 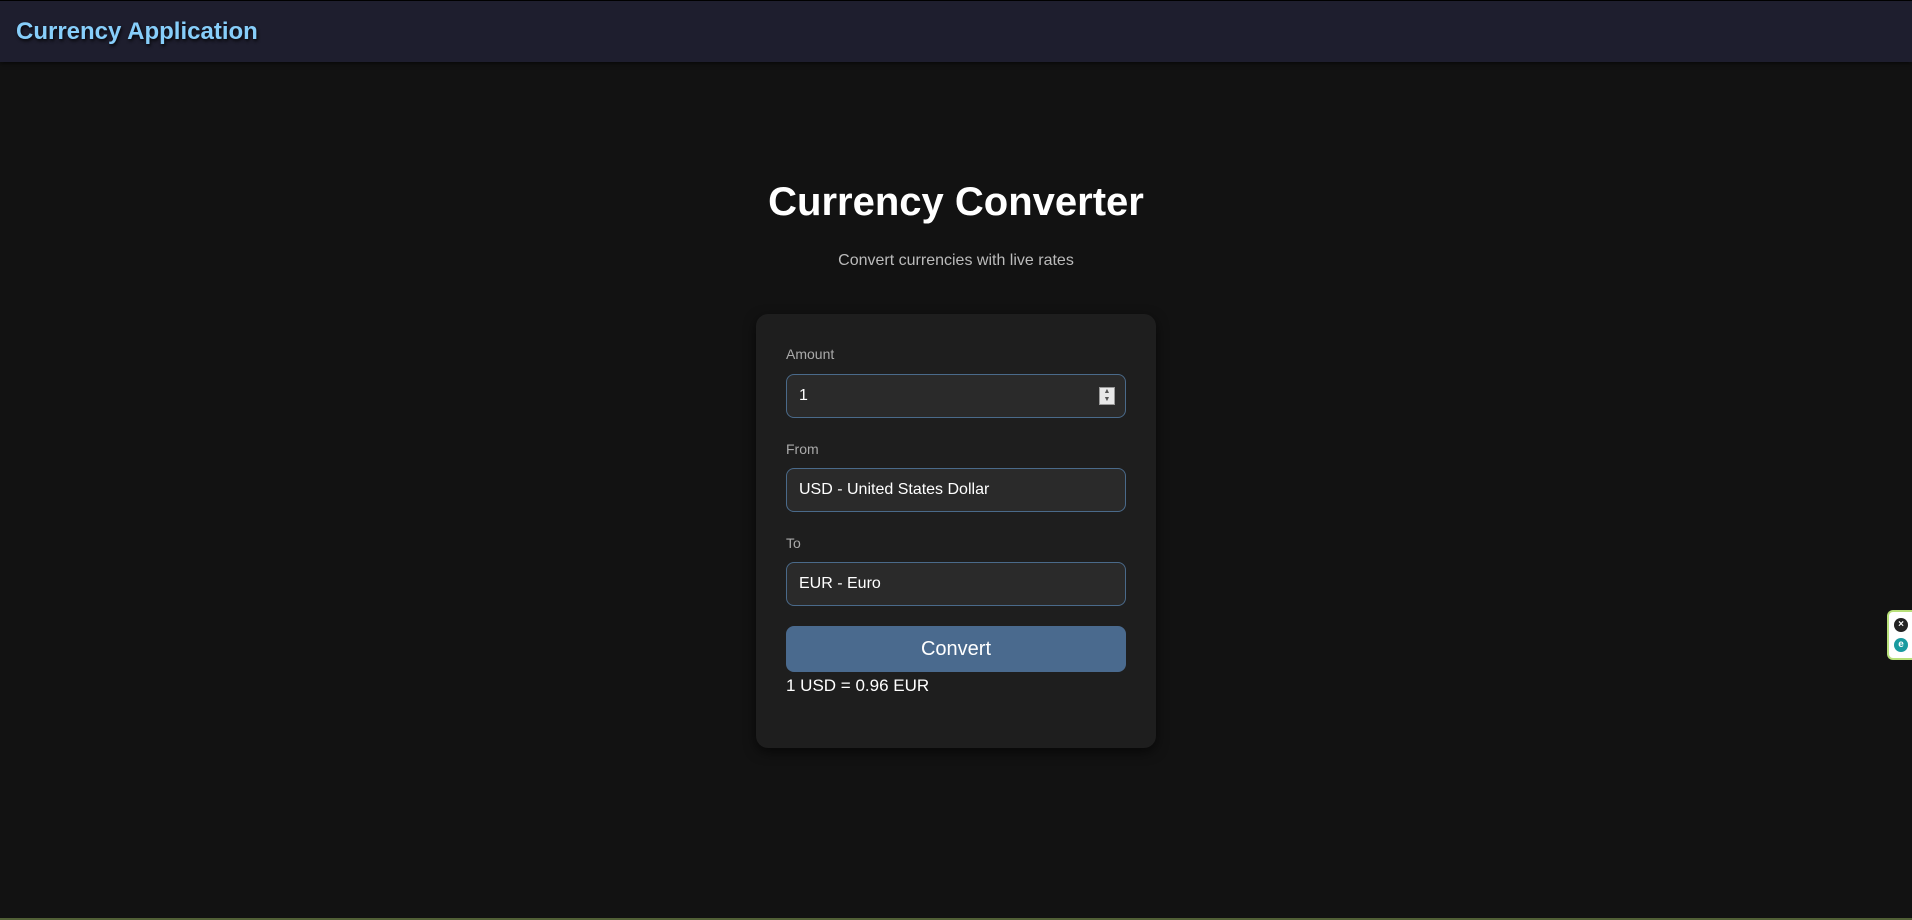 What do you see at coordinates (894, 489) in the screenshot?
I see `from-currency-value: USD - United States Dollar` at bounding box center [894, 489].